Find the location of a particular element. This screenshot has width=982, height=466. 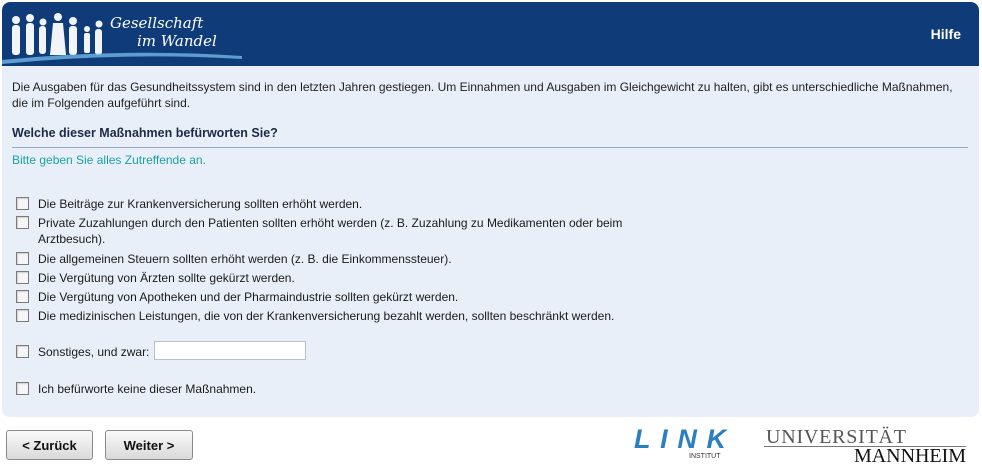

link-logo-subtext: INSTITUT is located at coordinates (705, 456).